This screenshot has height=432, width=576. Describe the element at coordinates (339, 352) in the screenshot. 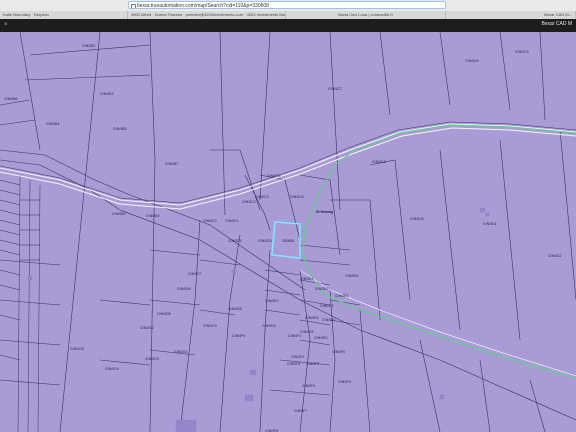

I see `parcel-label: G/N/0F0` at that location.